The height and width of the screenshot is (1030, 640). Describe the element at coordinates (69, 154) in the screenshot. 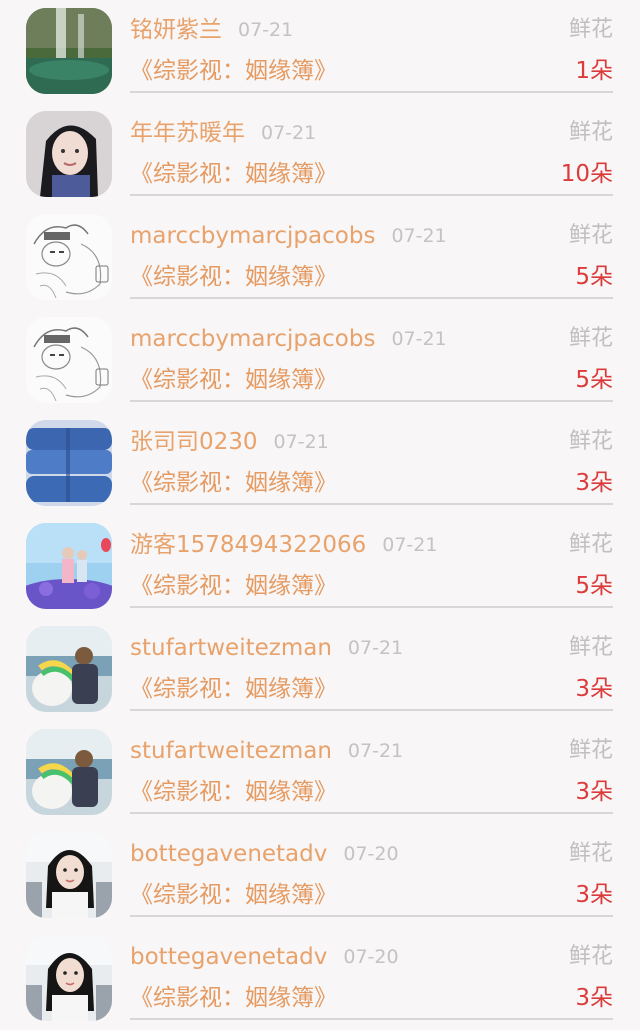

I see `avatar-woman-portrait` at that location.